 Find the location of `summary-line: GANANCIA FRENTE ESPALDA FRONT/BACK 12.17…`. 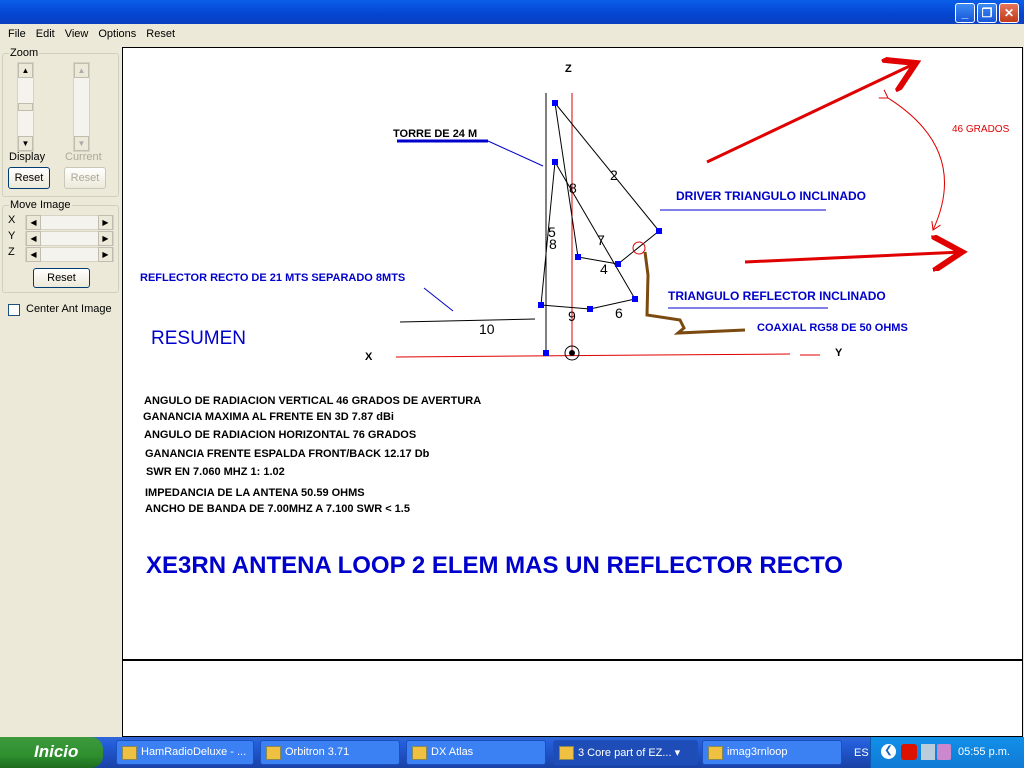

summary-line: GANANCIA FRENTE ESPALDA FRONT/BACK 12.17… is located at coordinates (287, 454).